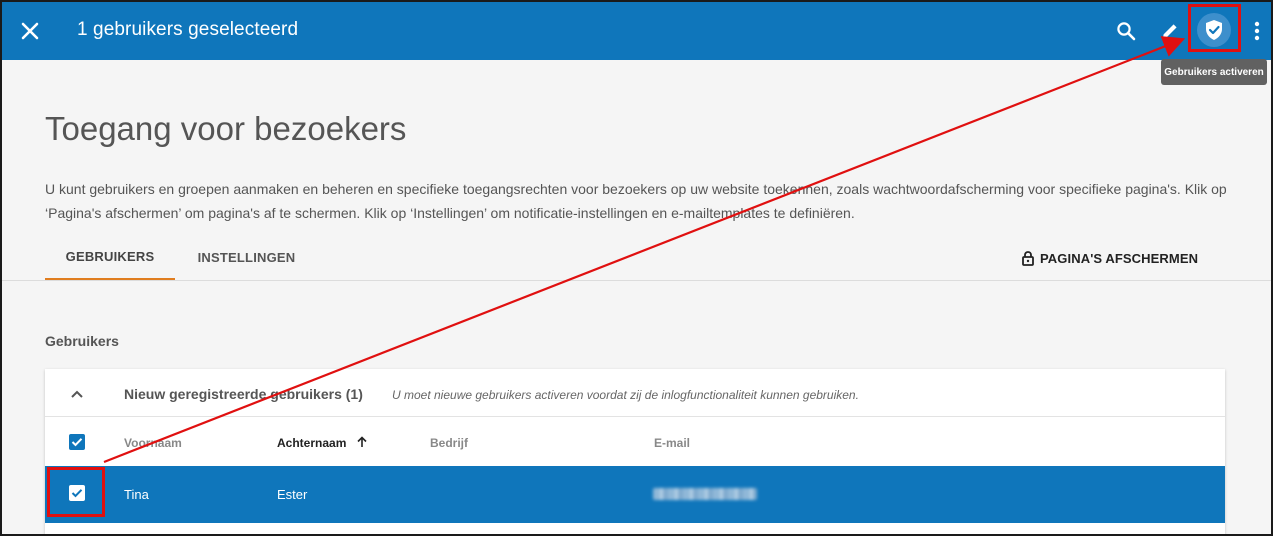 Image resolution: width=1273 pixels, height=536 pixels. Describe the element at coordinates (136, 494) in the screenshot. I see `cell-voornaam: Tina` at that location.